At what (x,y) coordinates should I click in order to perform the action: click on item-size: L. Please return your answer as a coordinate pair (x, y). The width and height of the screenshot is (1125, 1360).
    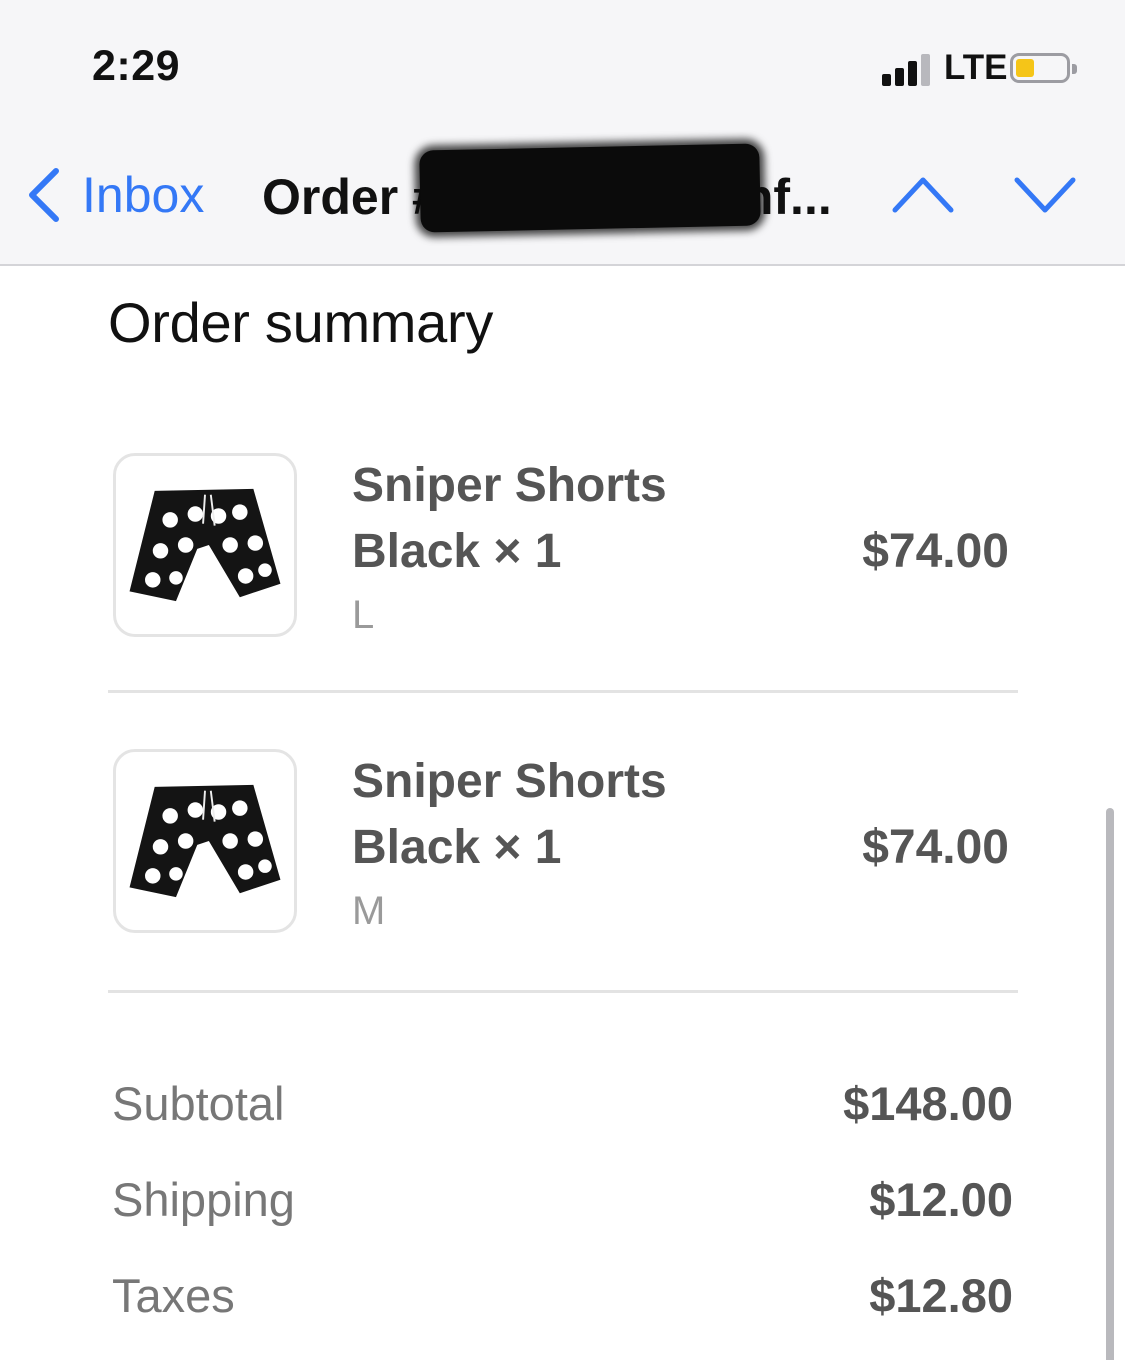
    Looking at the image, I should click on (363, 615).